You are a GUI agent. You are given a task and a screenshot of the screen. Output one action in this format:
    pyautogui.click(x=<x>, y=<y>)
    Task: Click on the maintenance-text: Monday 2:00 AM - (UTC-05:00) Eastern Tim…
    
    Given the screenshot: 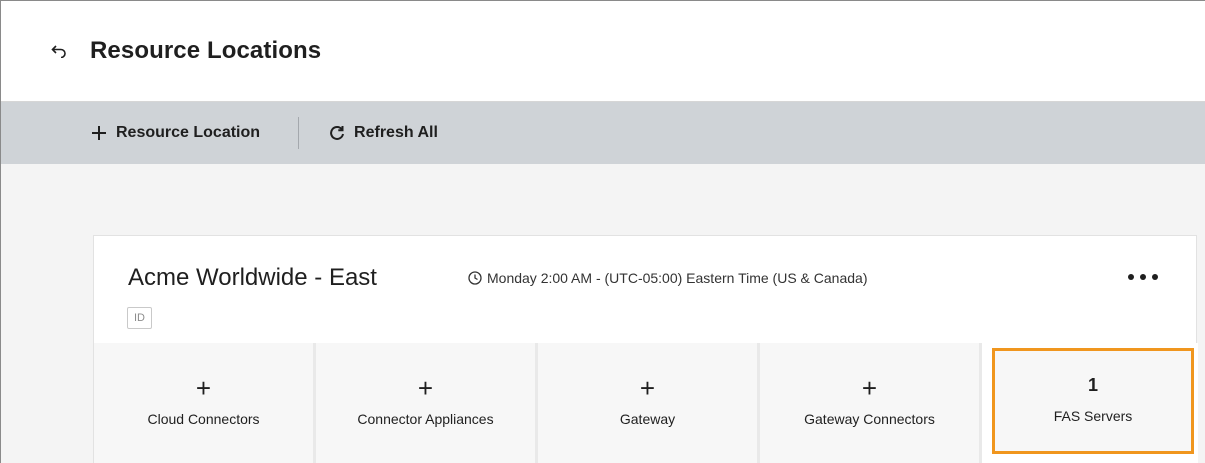 What is the action you would take?
    pyautogui.click(x=677, y=278)
    